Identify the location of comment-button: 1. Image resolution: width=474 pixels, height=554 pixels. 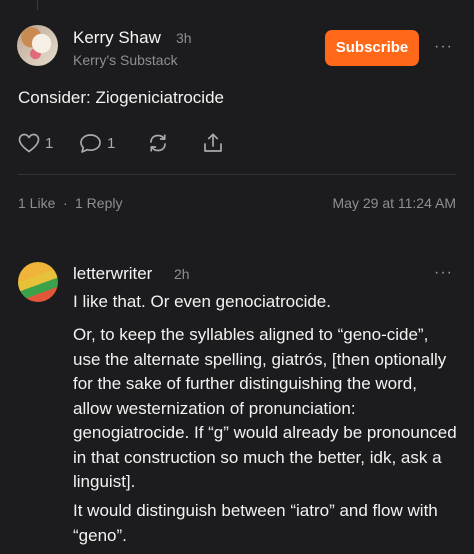
(97, 143).